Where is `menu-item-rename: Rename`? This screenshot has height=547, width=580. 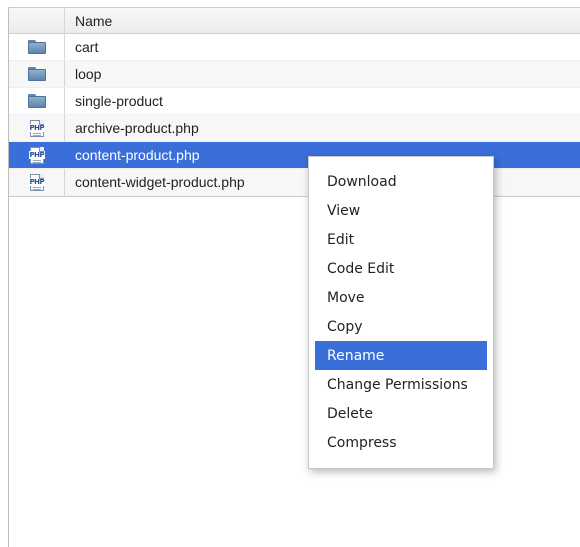 menu-item-rename: Rename is located at coordinates (401, 355).